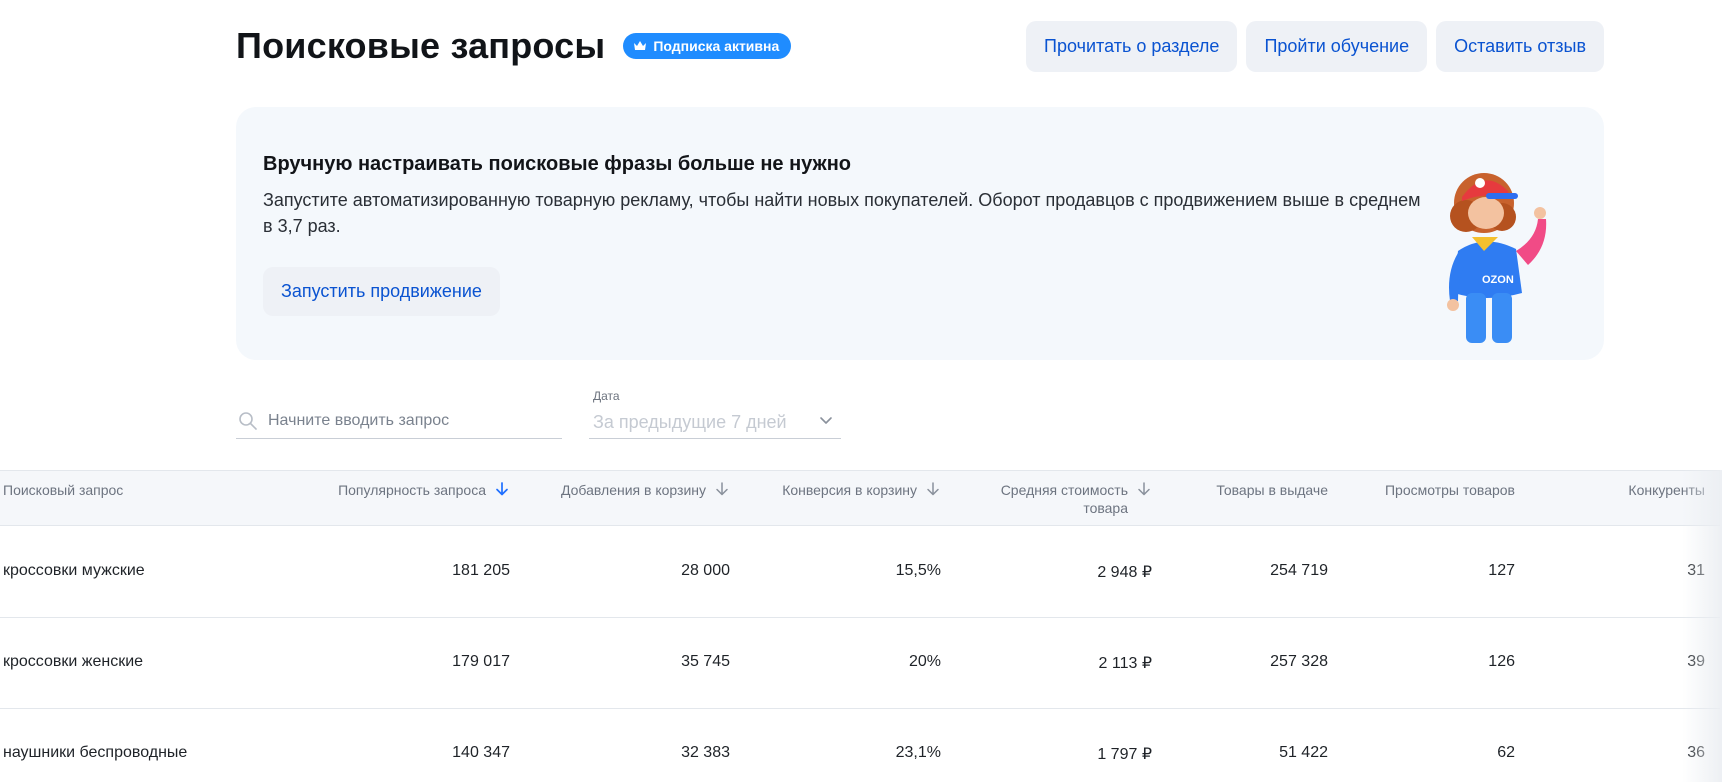  What do you see at coordinates (715, 410) in the screenshot?
I see `date-select: Дата За предыдущие 7 дней` at bounding box center [715, 410].